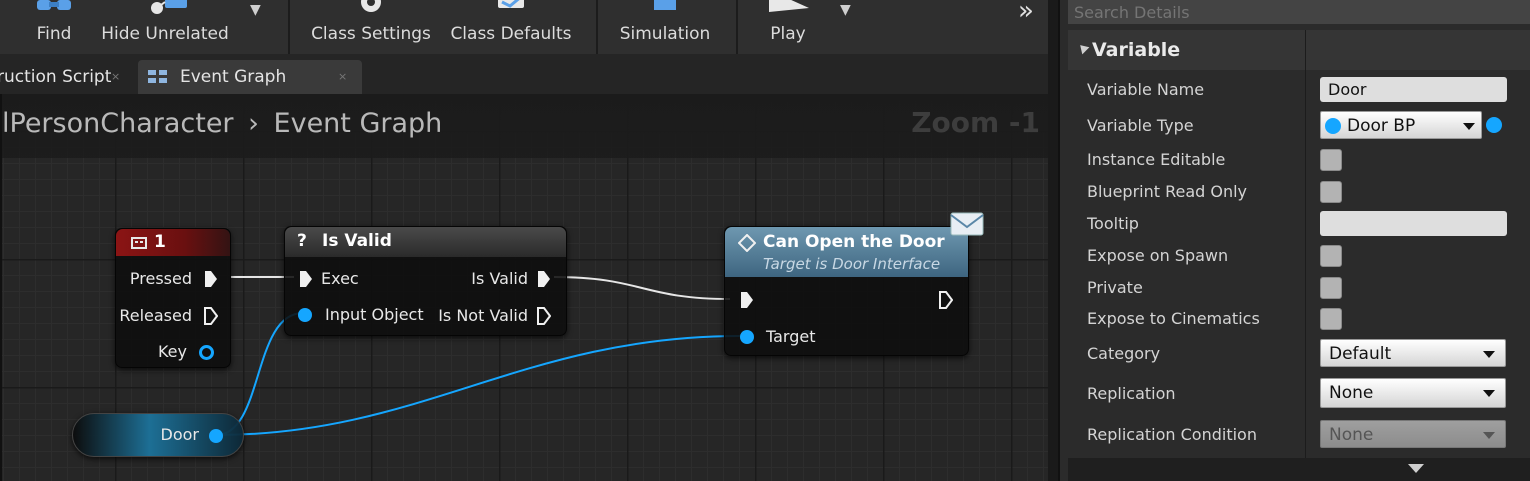 This screenshot has height=481, width=1530. I want to click on blueprint-read-only-checkbox, so click(1331, 192).